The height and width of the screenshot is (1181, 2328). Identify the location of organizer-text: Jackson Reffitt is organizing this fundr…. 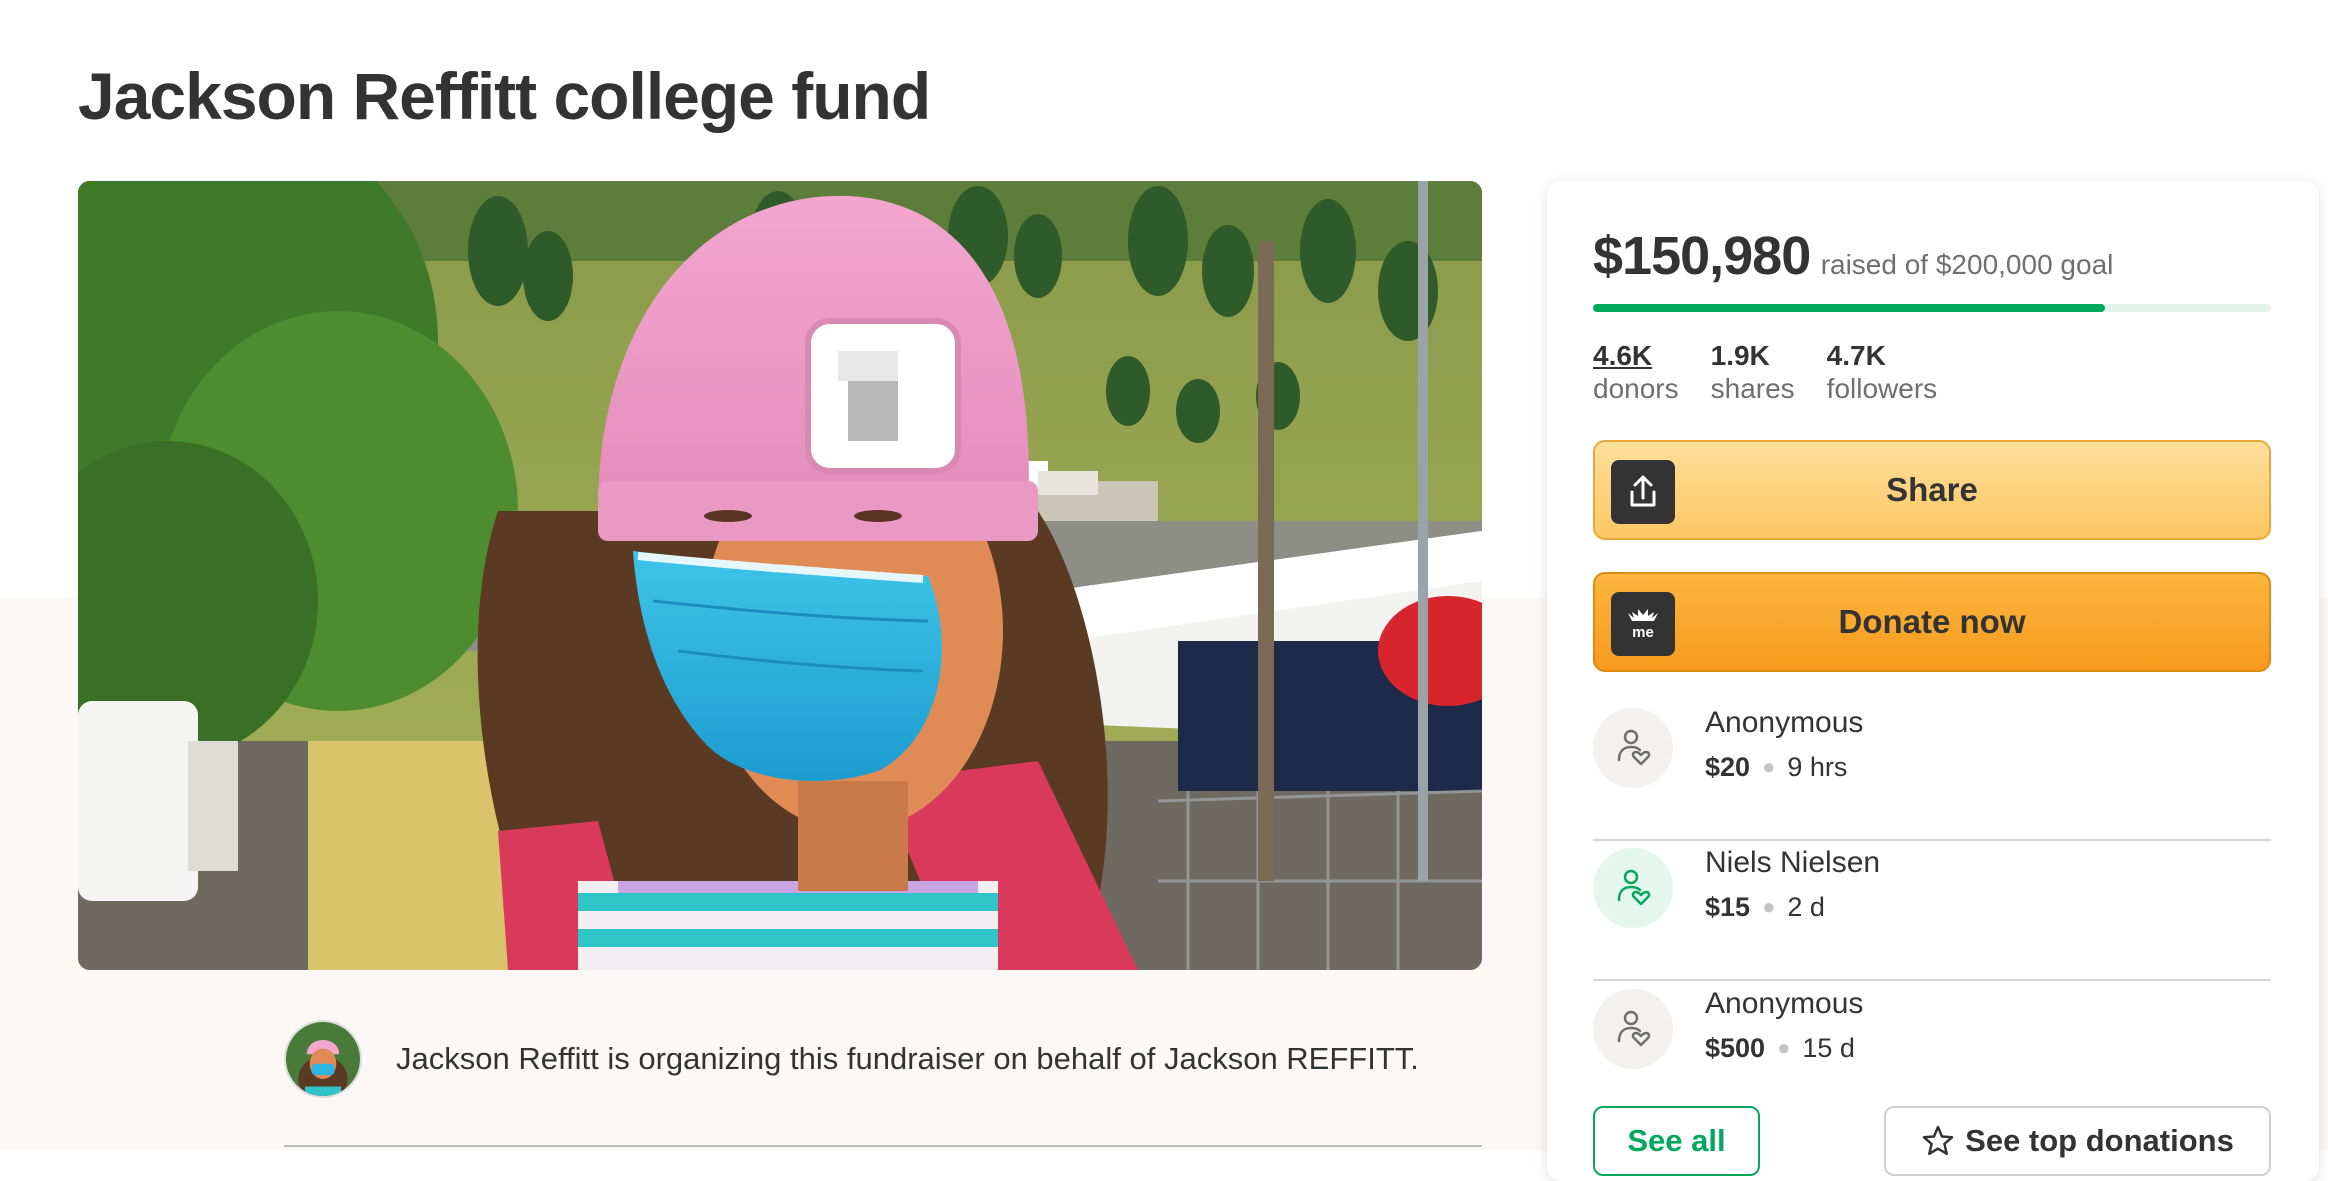
(907, 1058).